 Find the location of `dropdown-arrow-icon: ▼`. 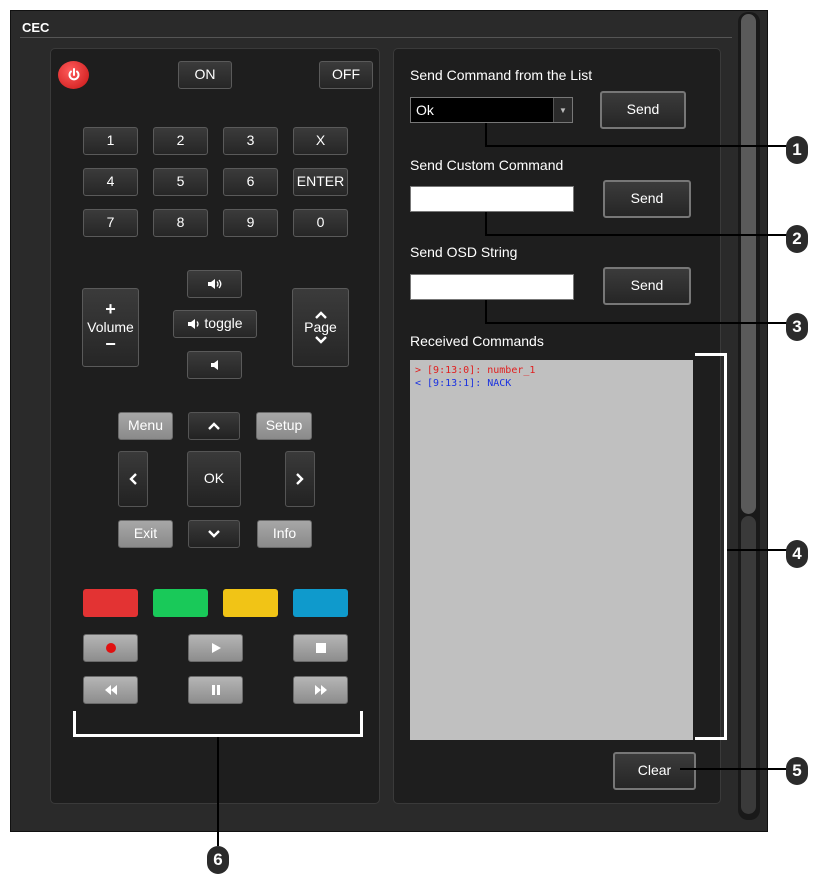

dropdown-arrow-icon: ▼ is located at coordinates (562, 110).